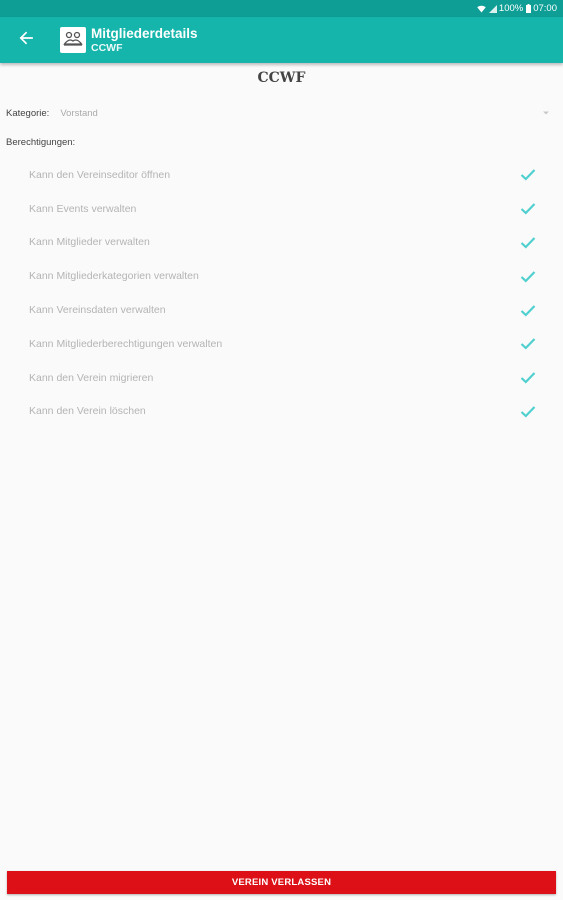 This screenshot has height=900, width=563. What do you see at coordinates (511, 8) in the screenshot?
I see `battery-percent: 100%` at bounding box center [511, 8].